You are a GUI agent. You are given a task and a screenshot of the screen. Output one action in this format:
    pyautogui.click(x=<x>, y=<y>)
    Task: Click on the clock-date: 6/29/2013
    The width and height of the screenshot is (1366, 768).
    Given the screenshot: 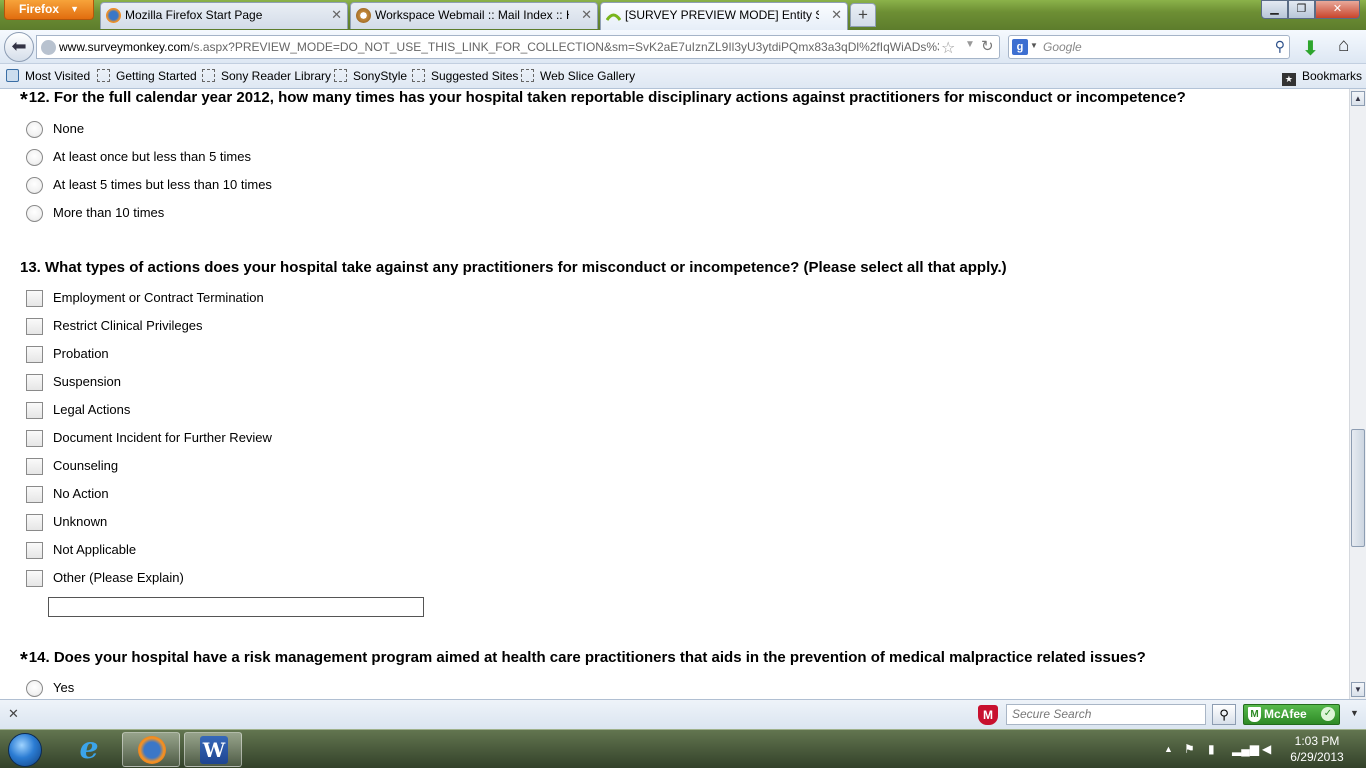 What is the action you would take?
    pyautogui.click(x=1317, y=757)
    